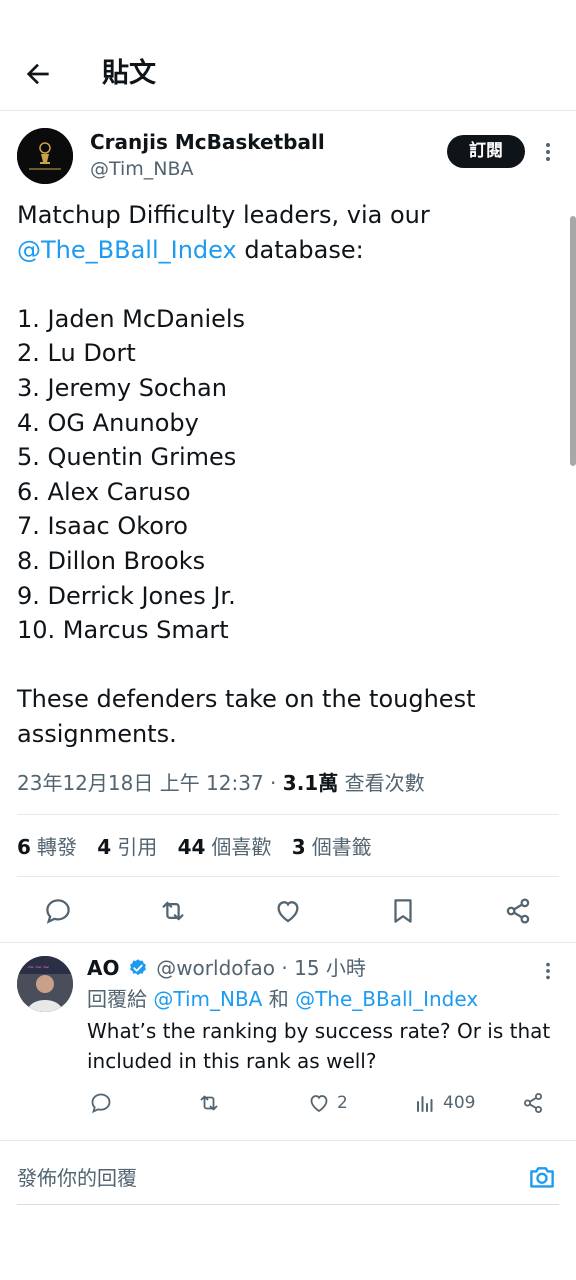 The height and width of the screenshot is (1280, 576). What do you see at coordinates (279, 999) in the screenshot?
I see `reply-to-and: 和` at bounding box center [279, 999].